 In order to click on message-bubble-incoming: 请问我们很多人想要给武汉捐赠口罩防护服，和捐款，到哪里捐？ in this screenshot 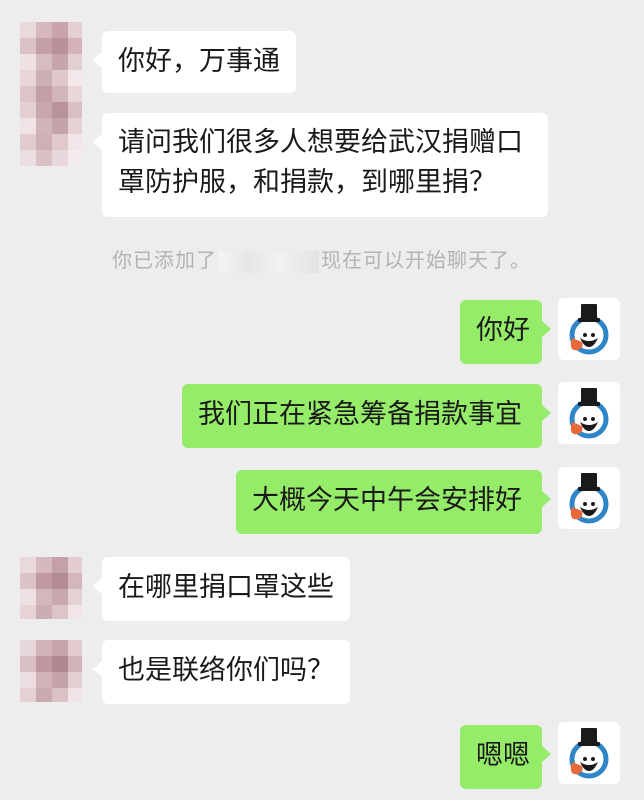, I will do `click(320, 165)`.